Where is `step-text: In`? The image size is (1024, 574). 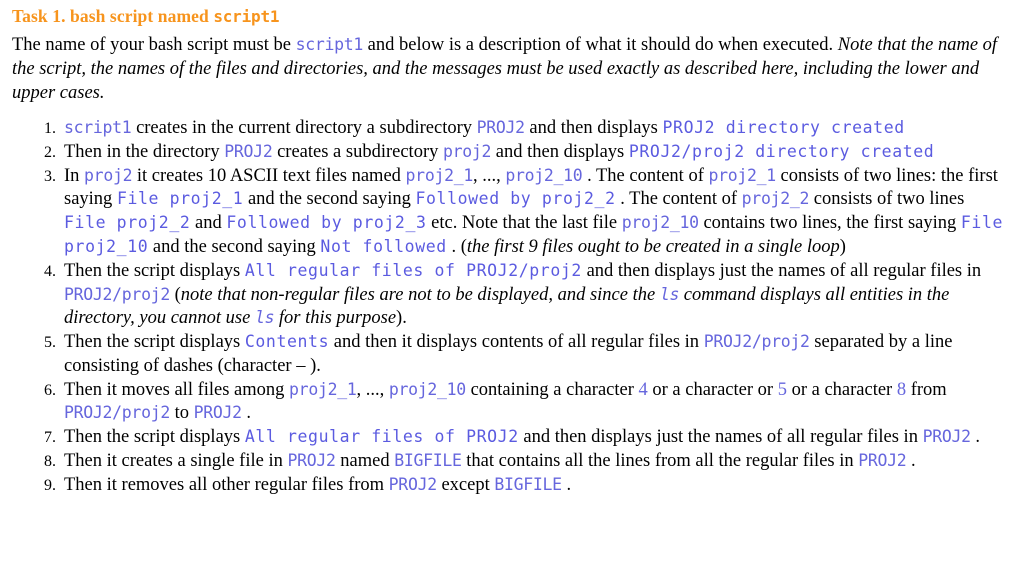 step-text: In is located at coordinates (74, 175).